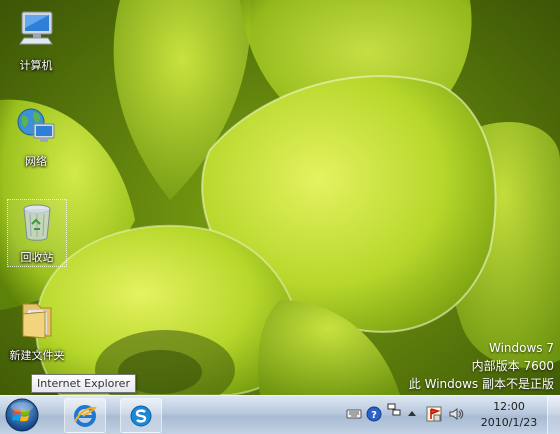 The height and width of the screenshot is (434, 560). I want to click on folder-icon, so click(37, 321).